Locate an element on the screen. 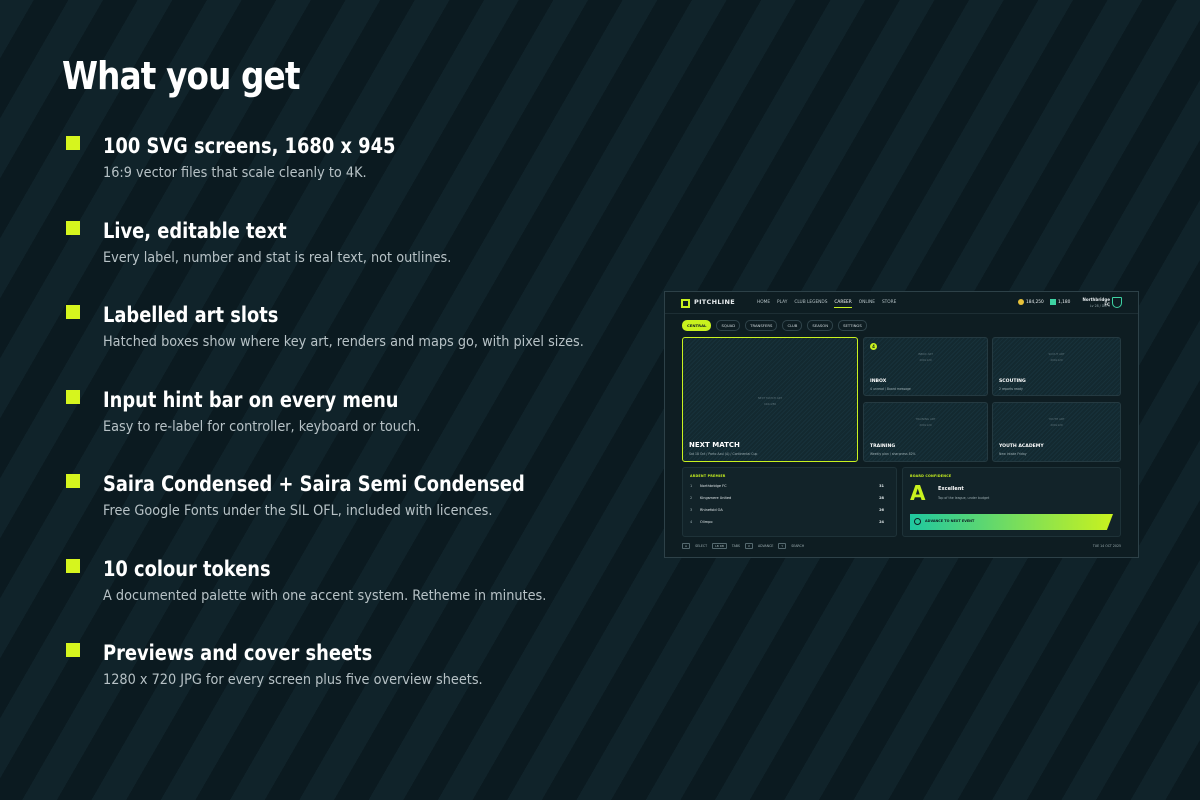  in-game-date: TUE 14 OCT 2025 is located at coordinates (1106, 546).